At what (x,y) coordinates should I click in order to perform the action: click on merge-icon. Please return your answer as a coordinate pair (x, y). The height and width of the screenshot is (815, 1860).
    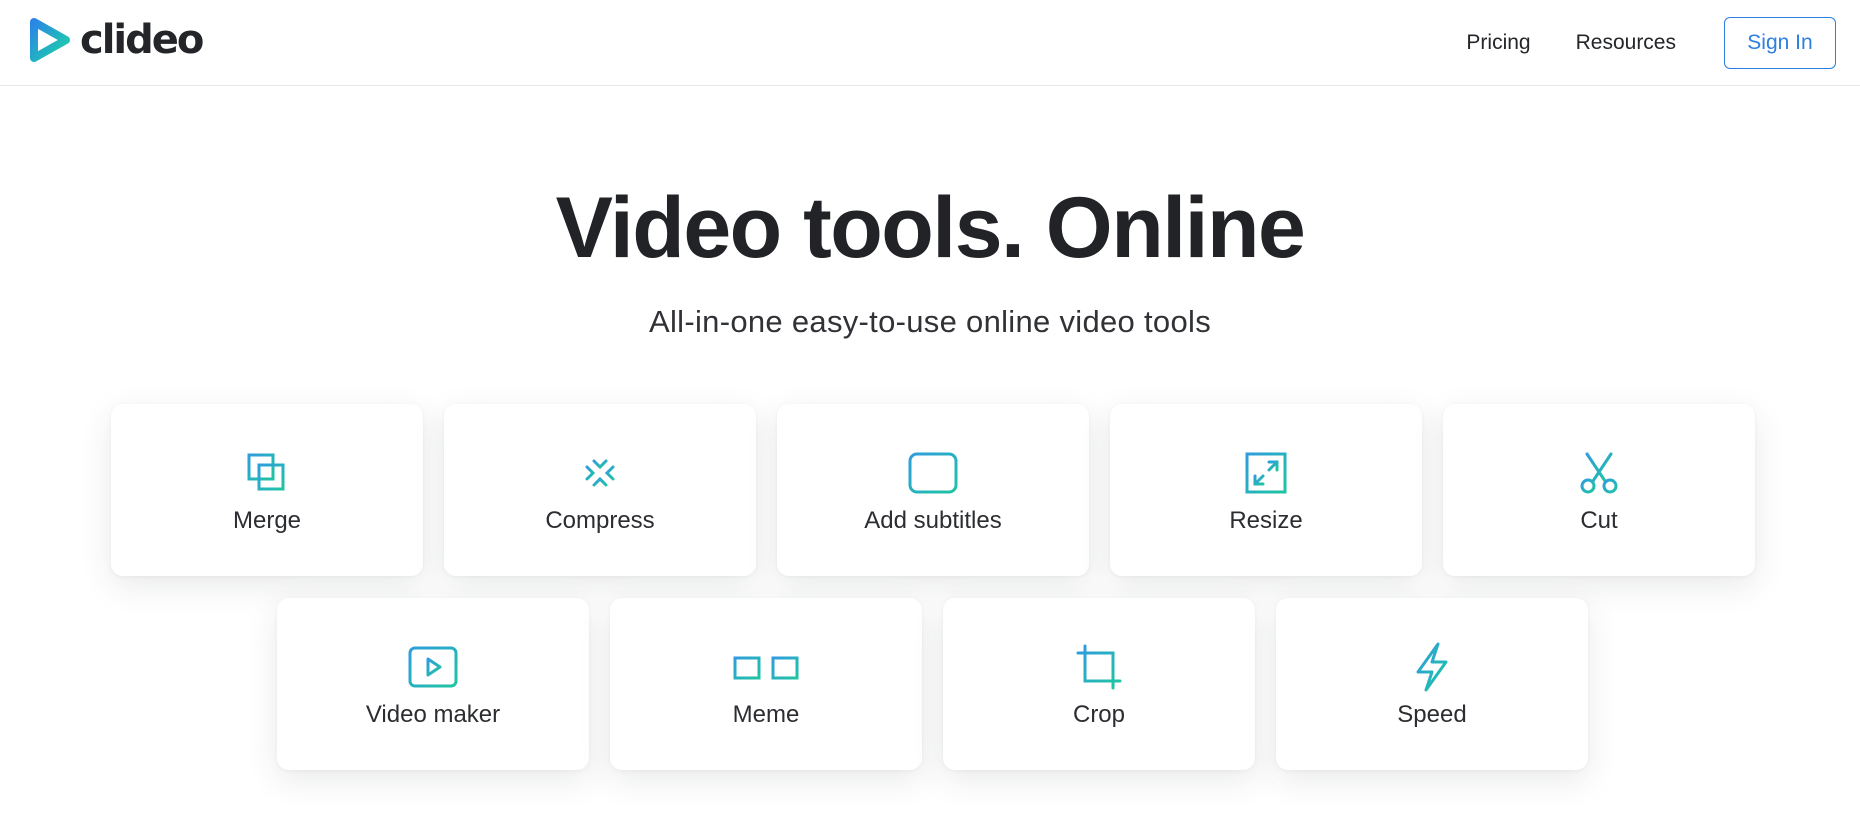
    Looking at the image, I should click on (267, 473).